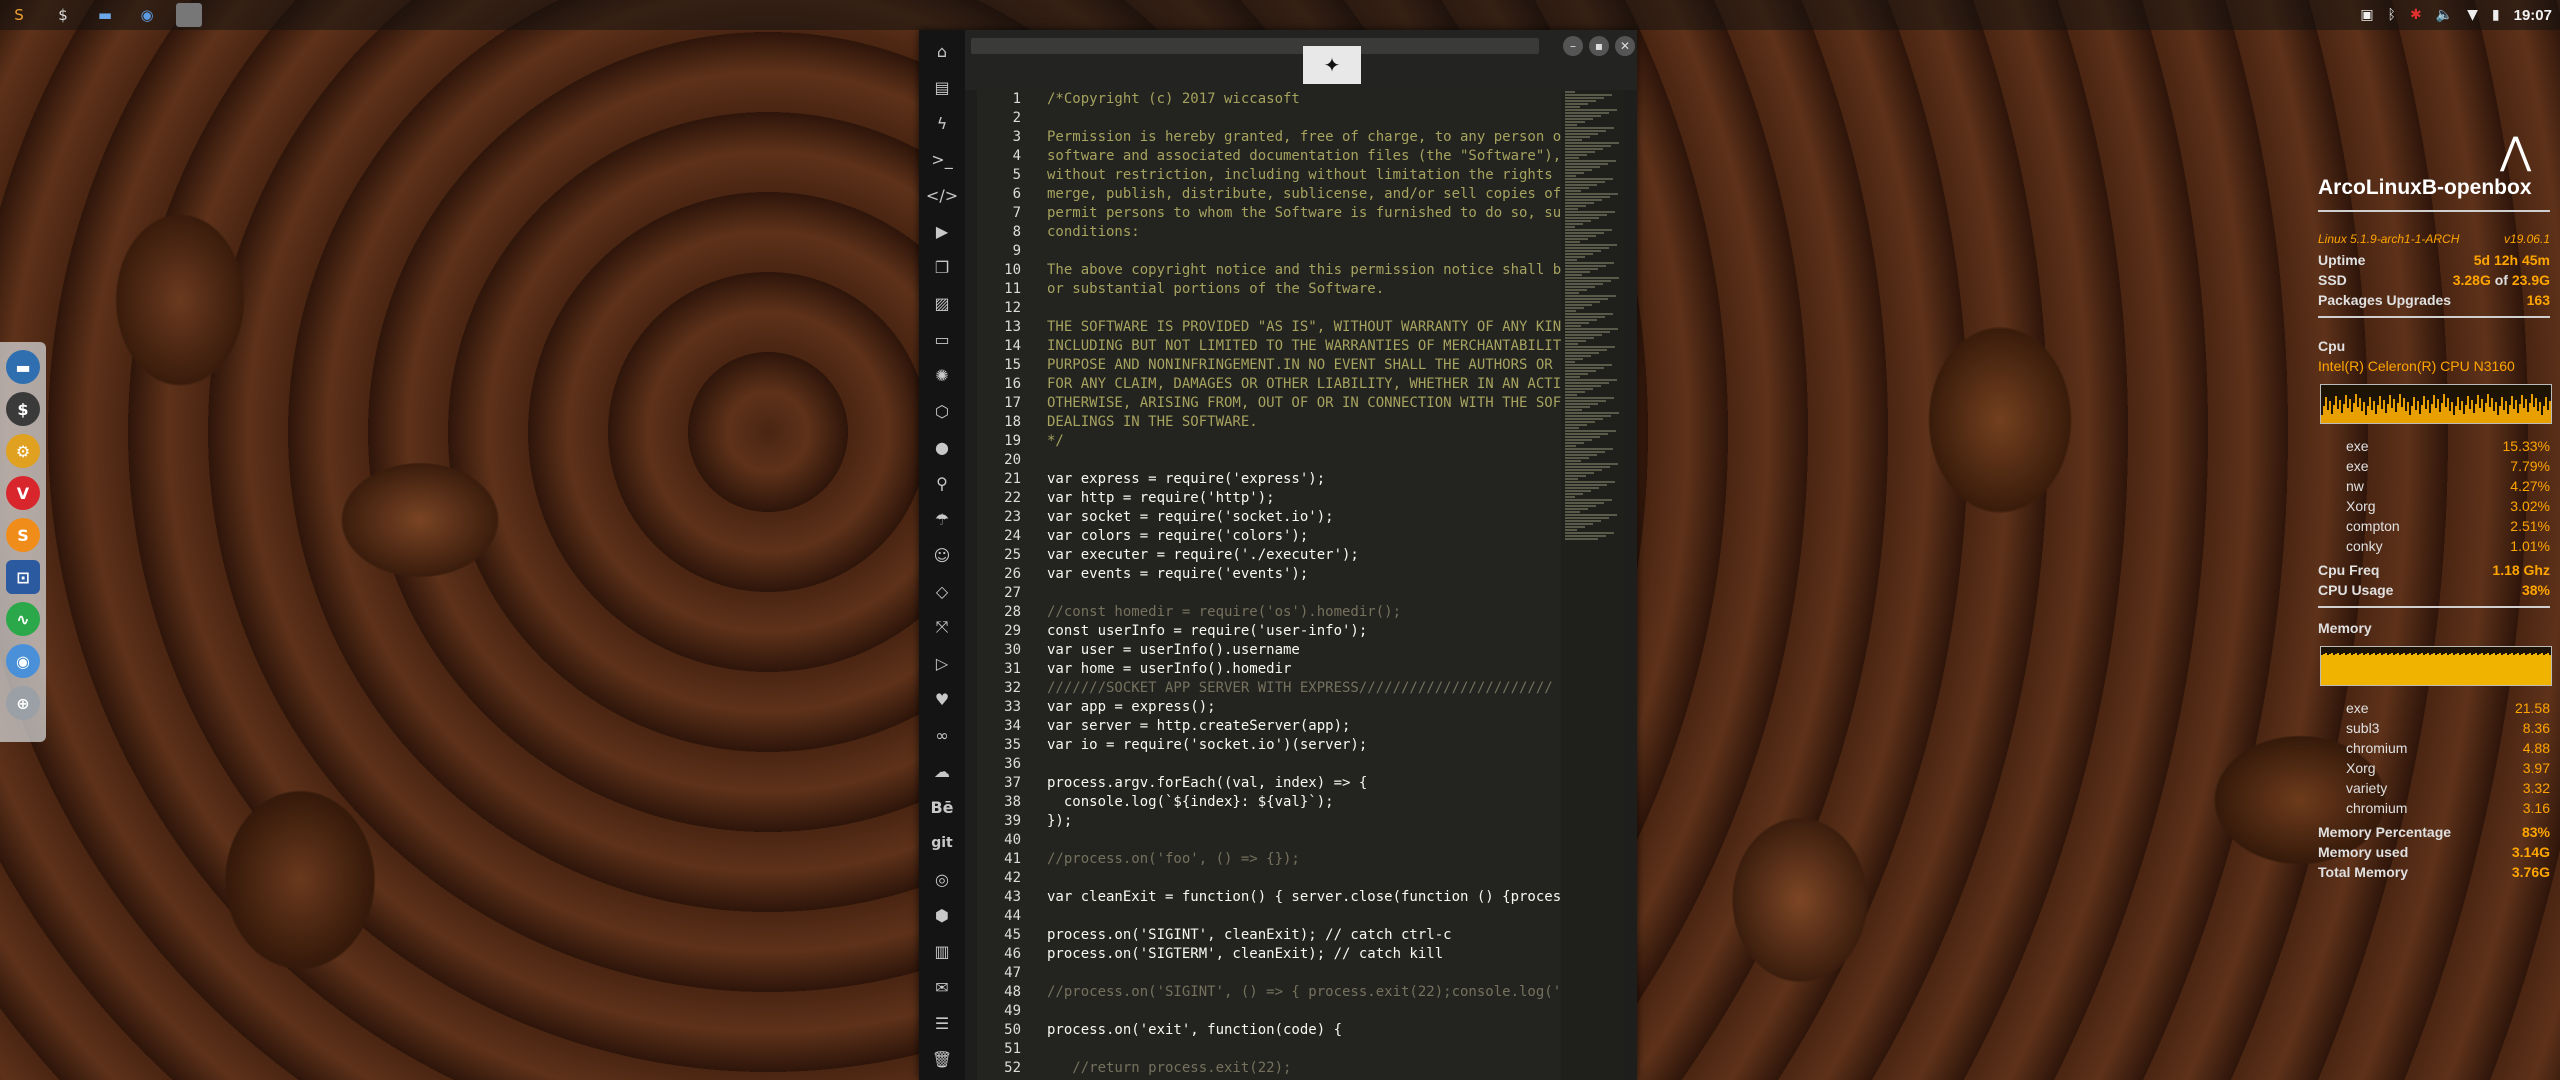  I want to click on cloud-icon: ☁, so click(942, 771).